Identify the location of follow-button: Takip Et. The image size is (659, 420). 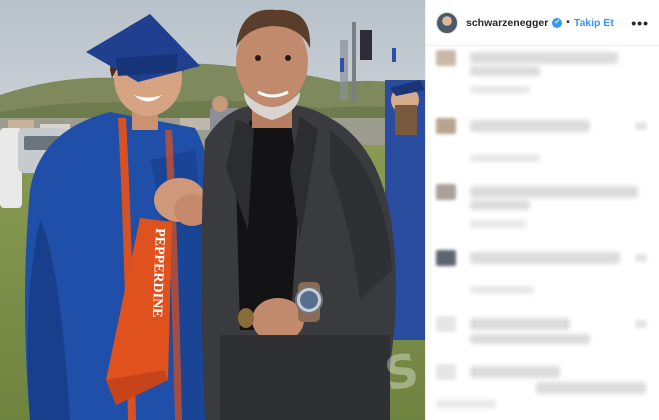
(594, 23).